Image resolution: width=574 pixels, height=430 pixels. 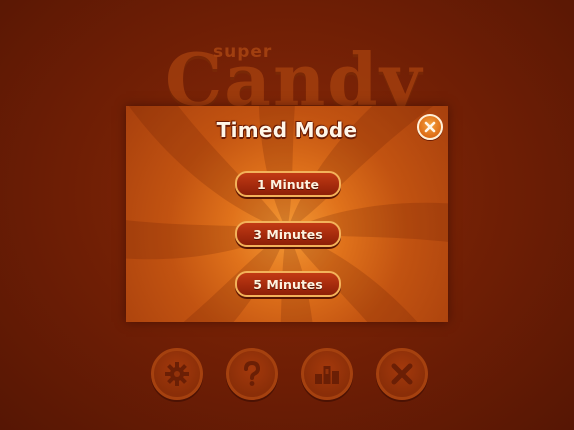 I want to click on exit-button, so click(x=402, y=374).